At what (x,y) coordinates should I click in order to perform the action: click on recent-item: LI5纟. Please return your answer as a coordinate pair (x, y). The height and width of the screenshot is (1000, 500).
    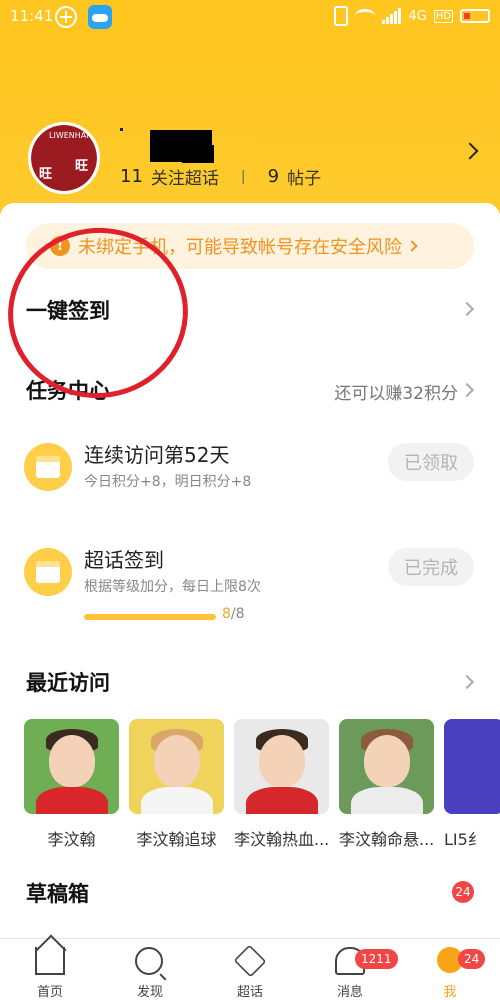
    Looking at the image, I should click on (472, 784).